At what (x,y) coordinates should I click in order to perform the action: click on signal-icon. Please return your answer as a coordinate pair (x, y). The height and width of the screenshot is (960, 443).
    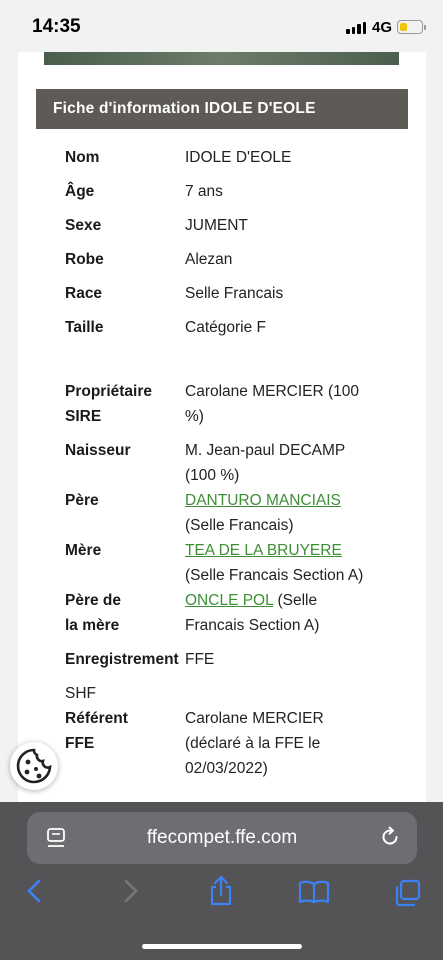
    Looking at the image, I should click on (356, 28).